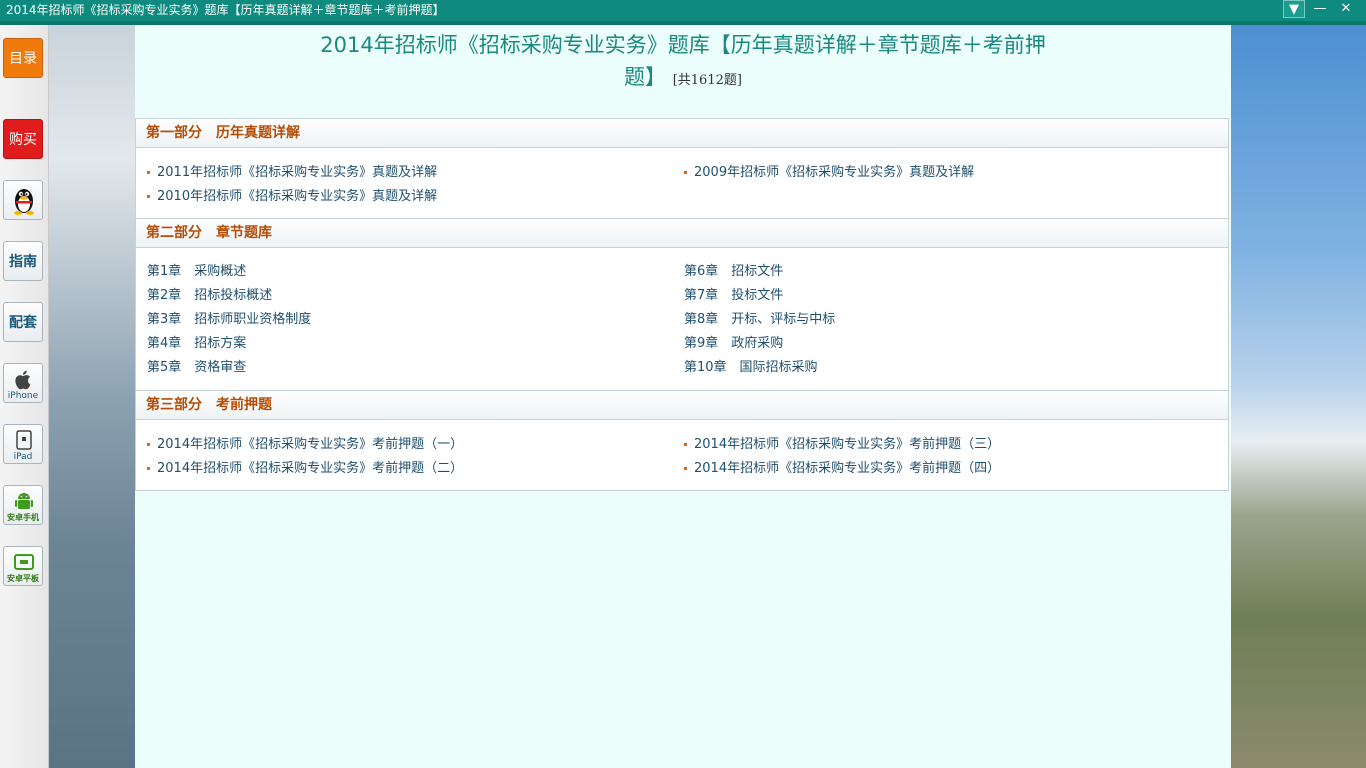 The height and width of the screenshot is (768, 1366). What do you see at coordinates (23, 261) in the screenshot?
I see `guide-button: 指南` at bounding box center [23, 261].